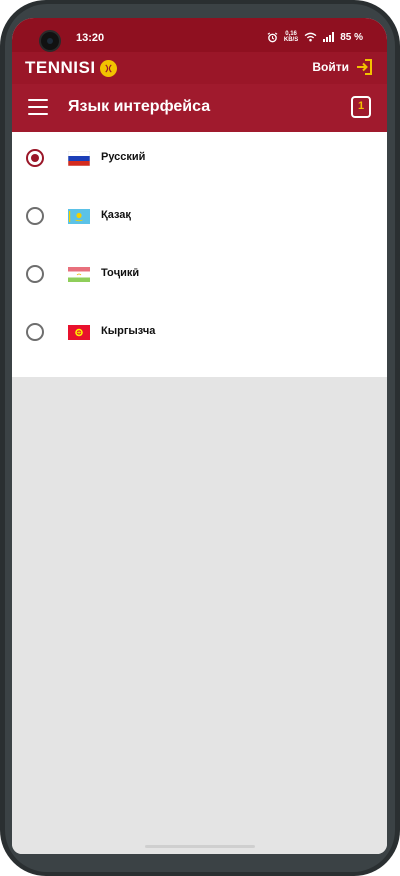 The image size is (400, 876). I want to click on coupon-count: 1, so click(361, 106).